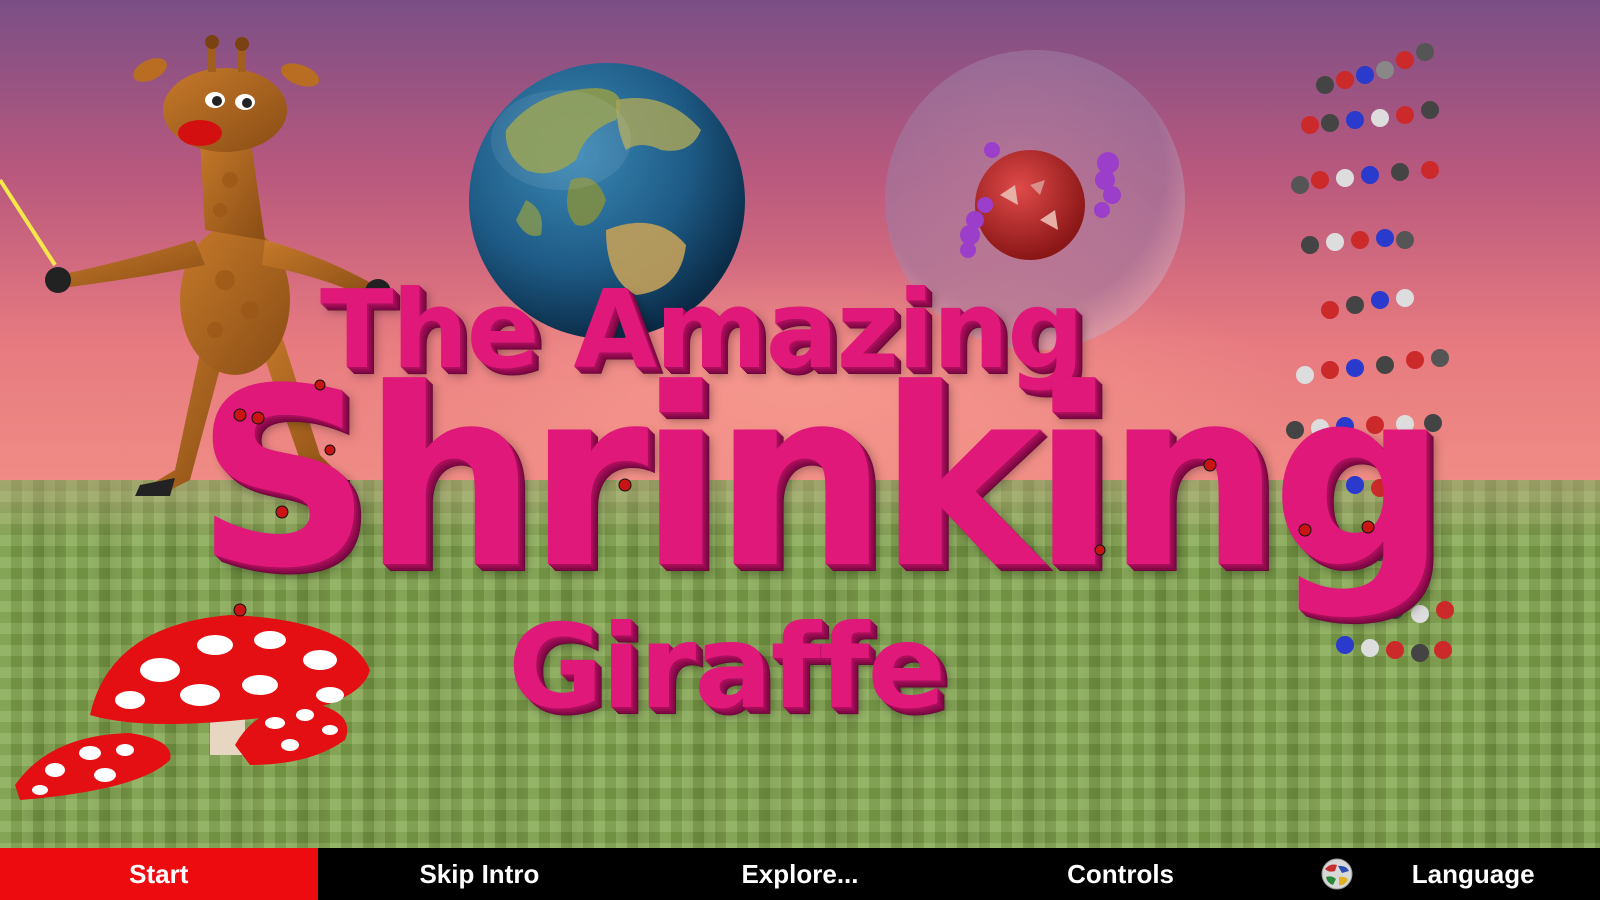 This screenshot has width=1600, height=900. I want to click on language-button: Language, so click(1441, 874).